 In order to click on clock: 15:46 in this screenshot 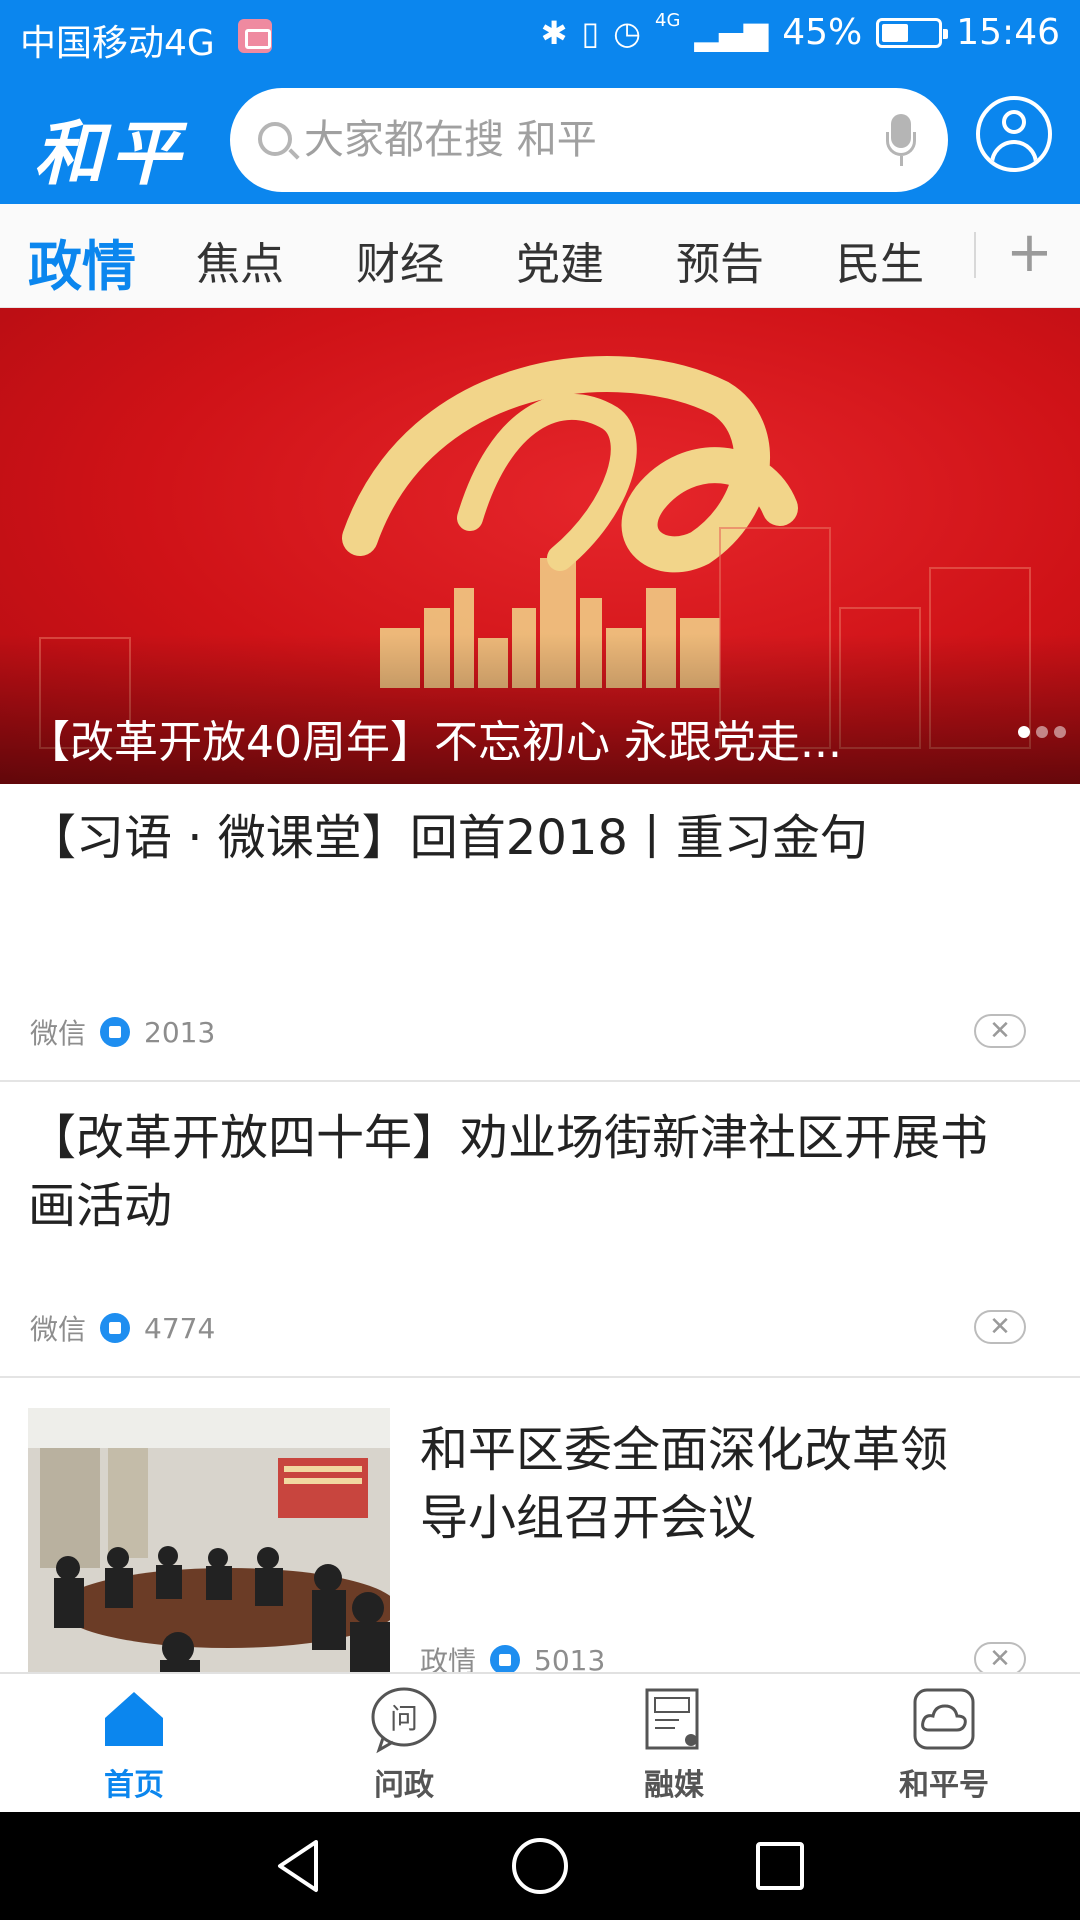, I will do `click(1008, 32)`.